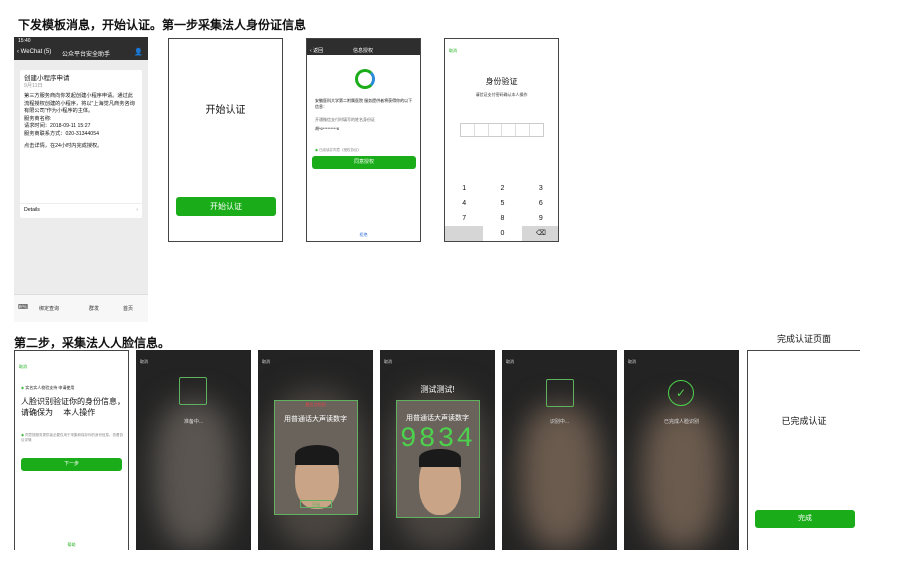 The height and width of the screenshot is (569, 900). What do you see at coordinates (57, 126) in the screenshot?
I see `request-time: 请求时间：2018-09-11 15:27` at bounding box center [57, 126].